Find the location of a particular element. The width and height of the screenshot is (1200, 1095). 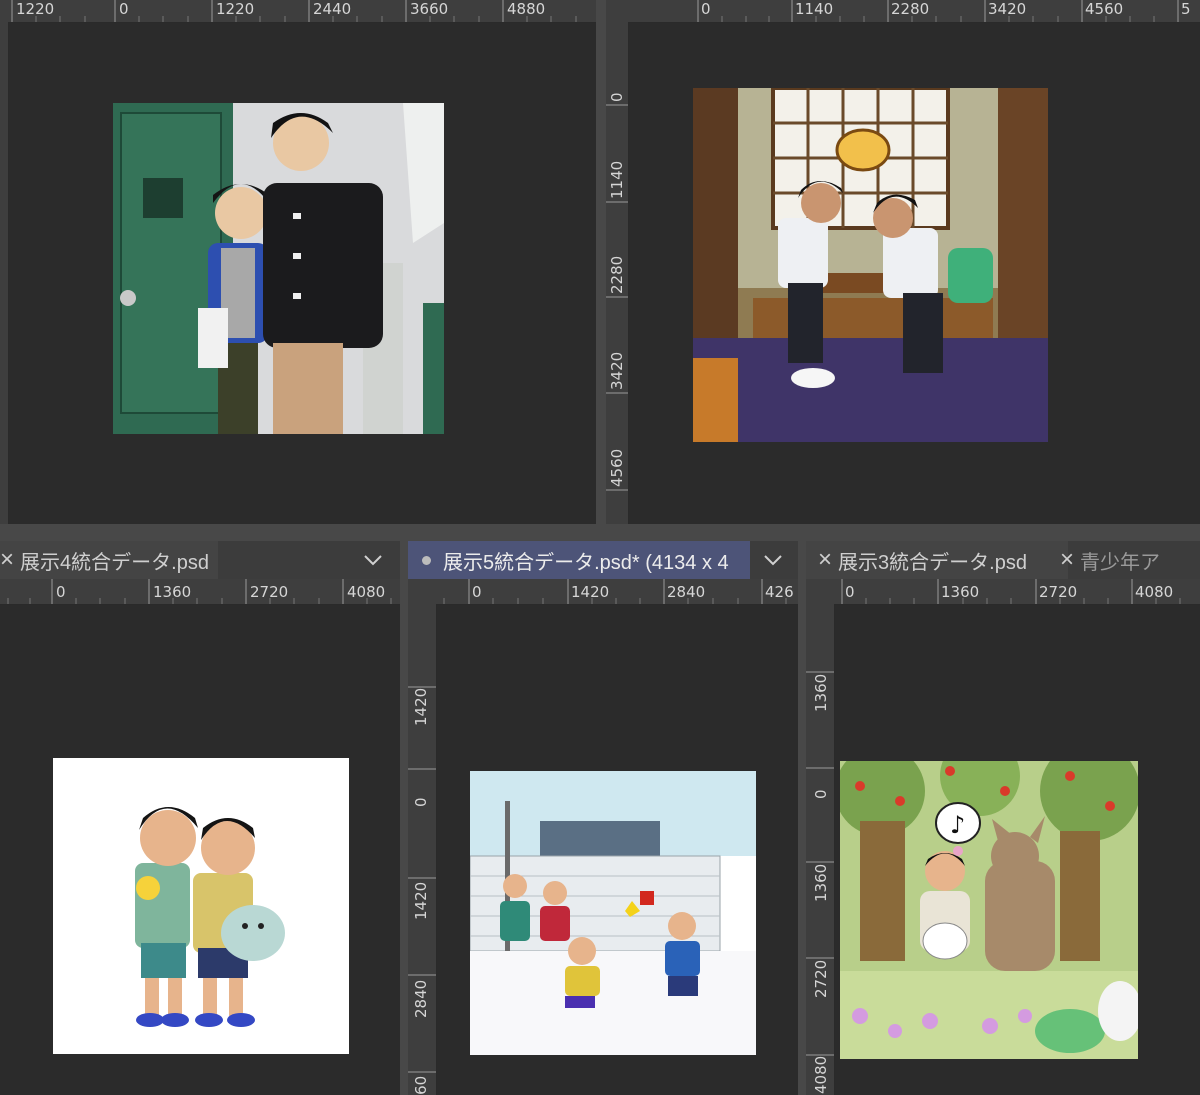

tab-label: 展示4統合データ.psd is located at coordinates (114, 562).